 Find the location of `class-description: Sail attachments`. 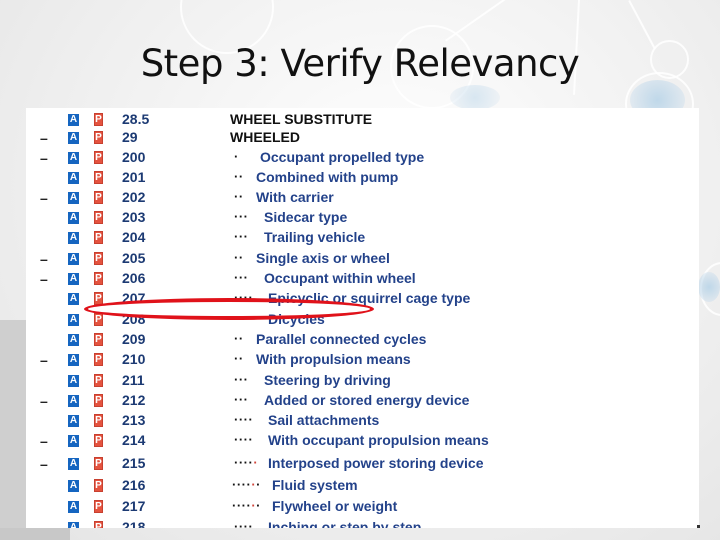

class-description: Sail attachments is located at coordinates (323, 420).